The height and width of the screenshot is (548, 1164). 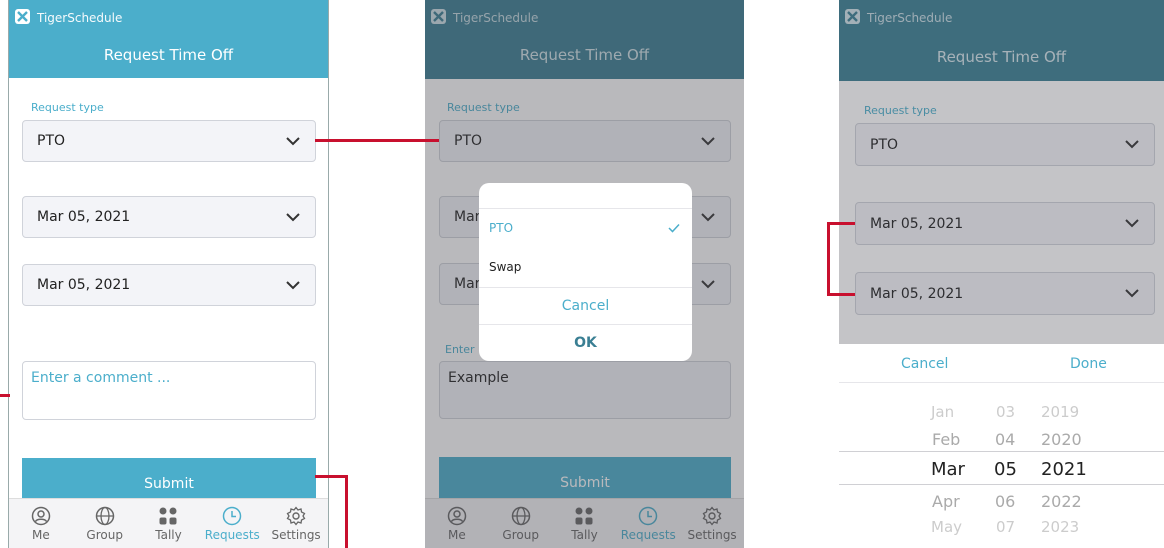 What do you see at coordinates (168, 55) in the screenshot?
I see `page-title: Request Time Off` at bounding box center [168, 55].